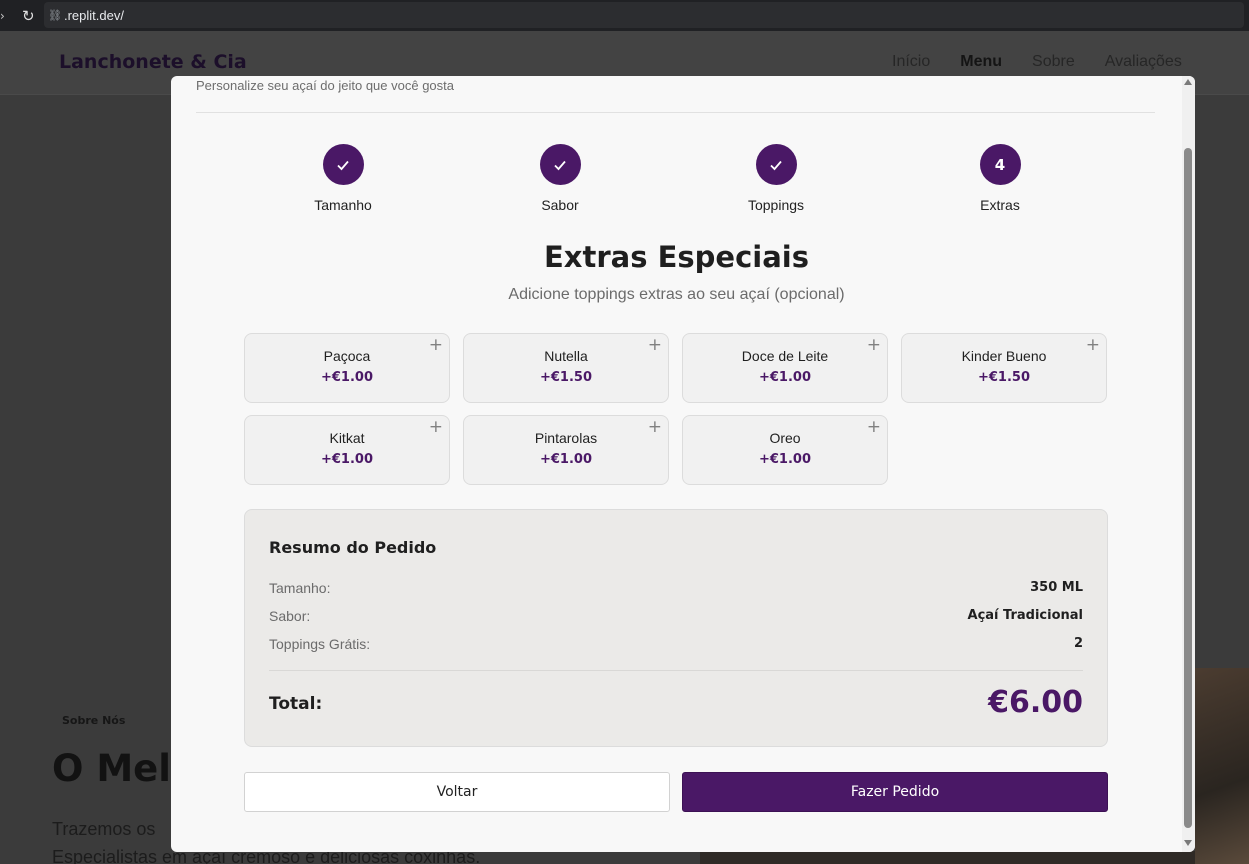 Image resolution: width=1249 pixels, height=864 pixels. I want to click on step-sabor: Sabor, so click(560, 178).